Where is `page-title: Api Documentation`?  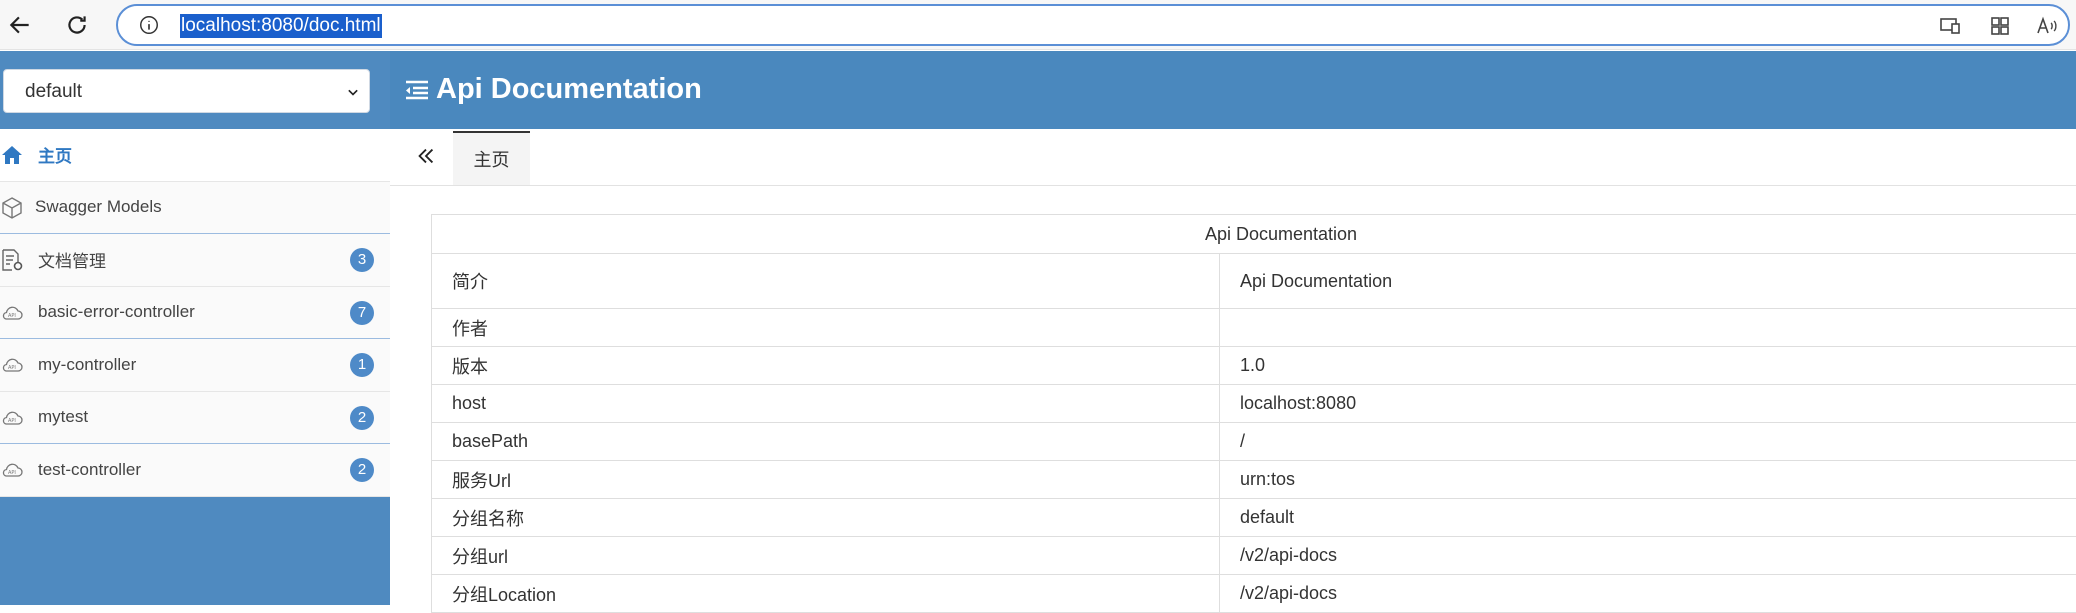
page-title: Api Documentation is located at coordinates (569, 89).